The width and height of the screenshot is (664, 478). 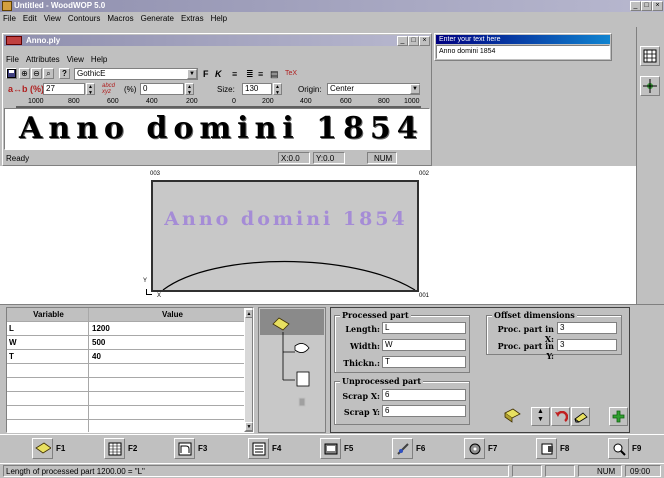 What do you see at coordinates (14, 40) in the screenshot?
I see `editor-app-icon` at bounding box center [14, 40].